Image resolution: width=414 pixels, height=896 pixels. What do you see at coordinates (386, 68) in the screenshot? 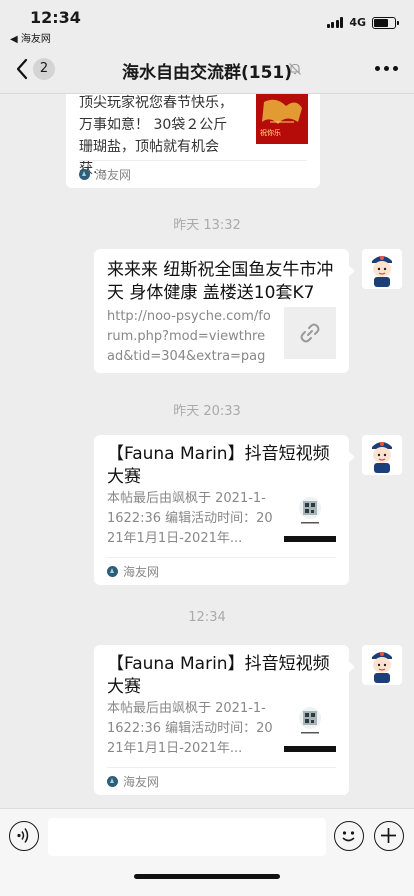
I see `more-button` at bounding box center [386, 68].